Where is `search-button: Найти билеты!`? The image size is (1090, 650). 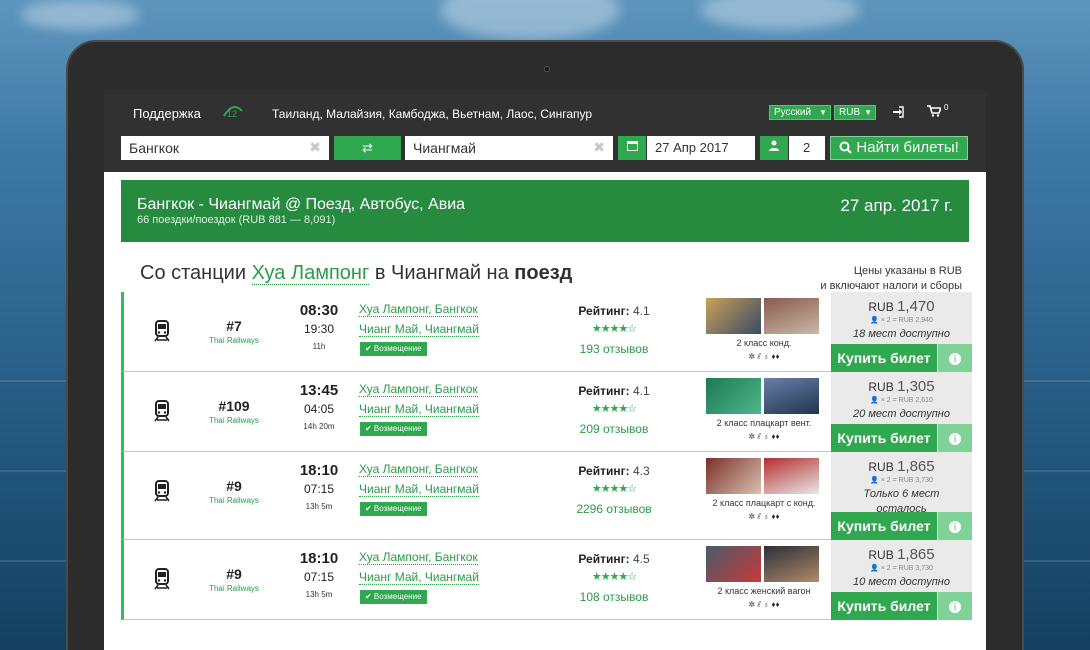 search-button: Найти билеты! is located at coordinates (899, 148).